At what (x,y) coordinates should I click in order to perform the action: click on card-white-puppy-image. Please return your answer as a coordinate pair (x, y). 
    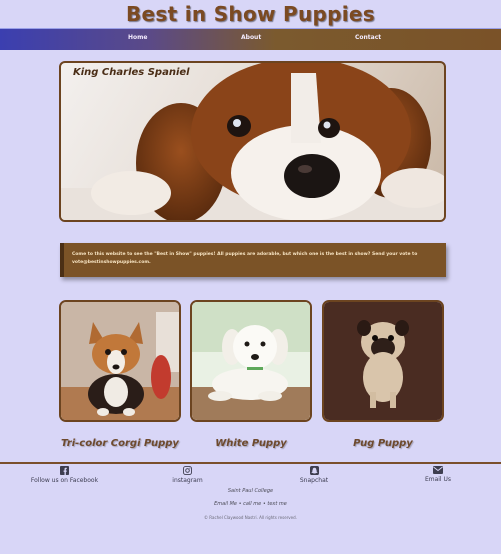
    Looking at the image, I should click on (251, 361).